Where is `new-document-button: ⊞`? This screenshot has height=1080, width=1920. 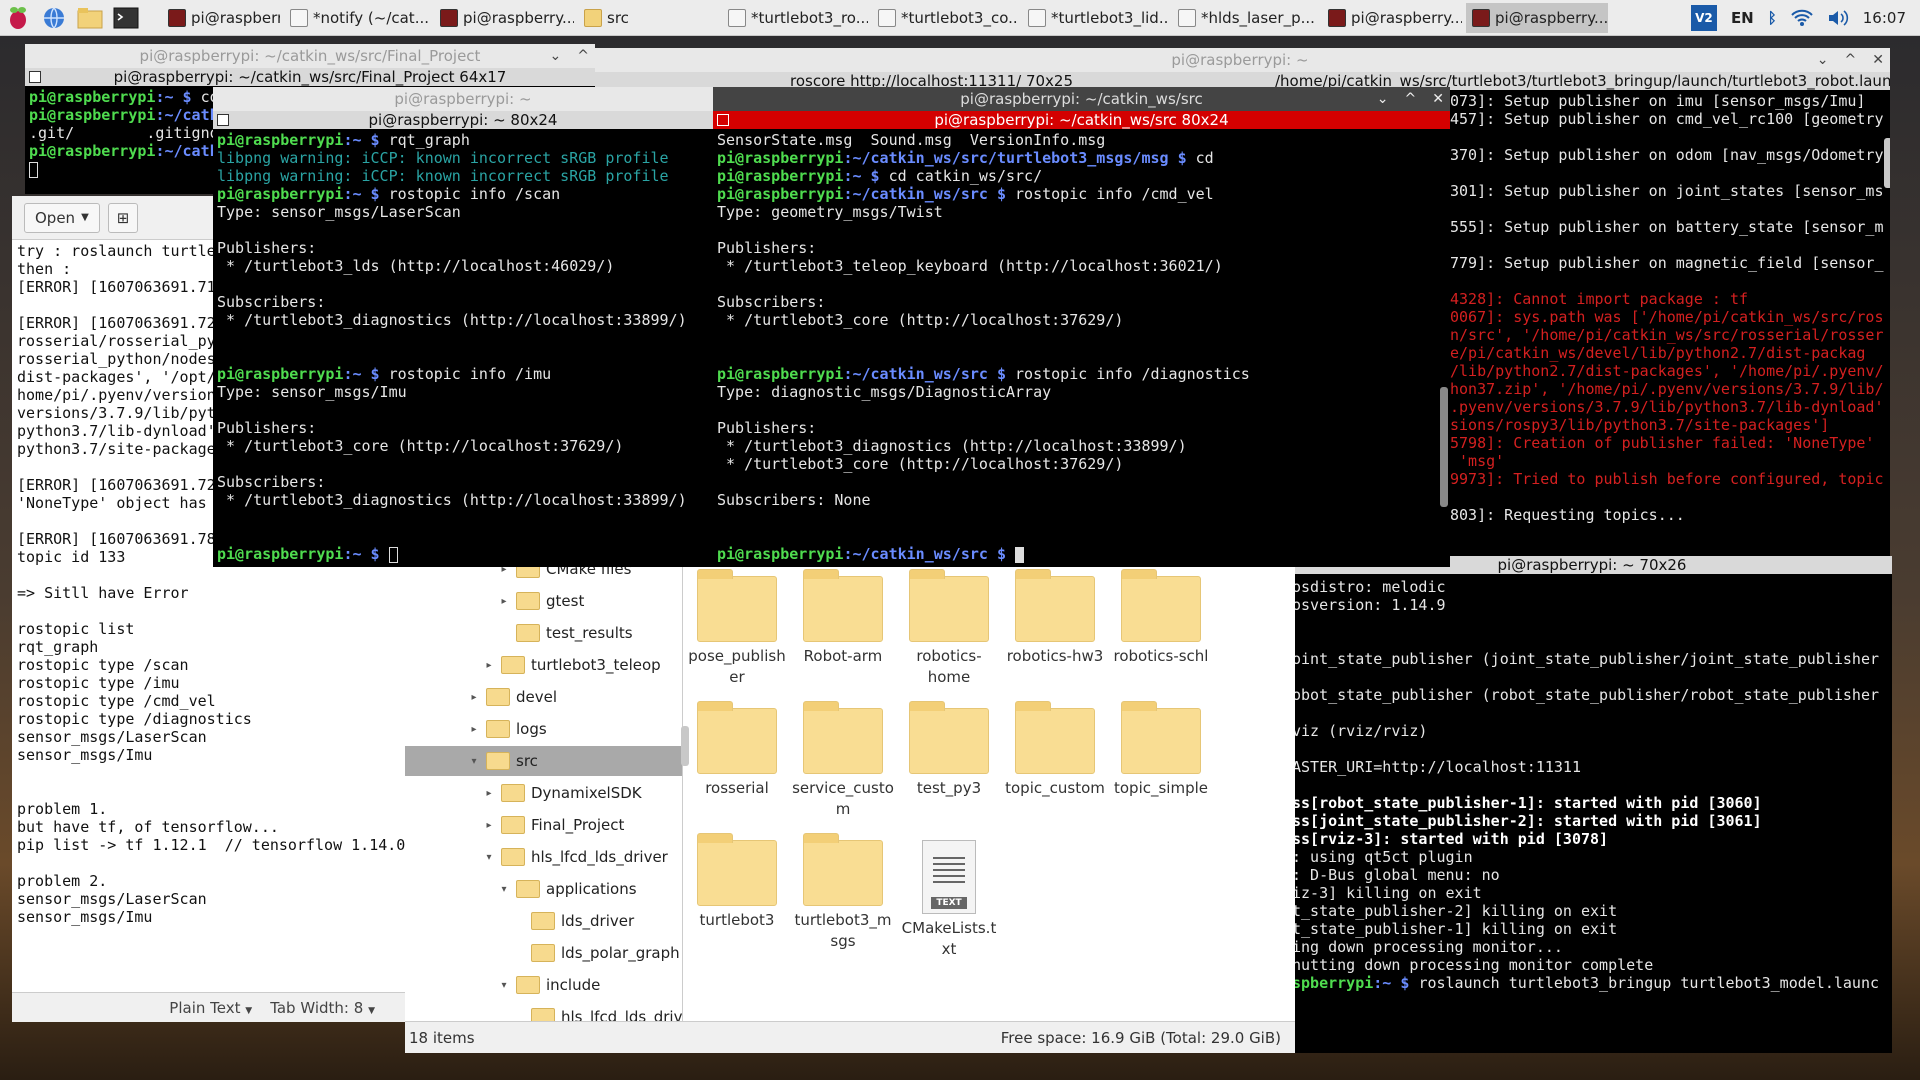 new-document-button: ⊞ is located at coordinates (123, 217).